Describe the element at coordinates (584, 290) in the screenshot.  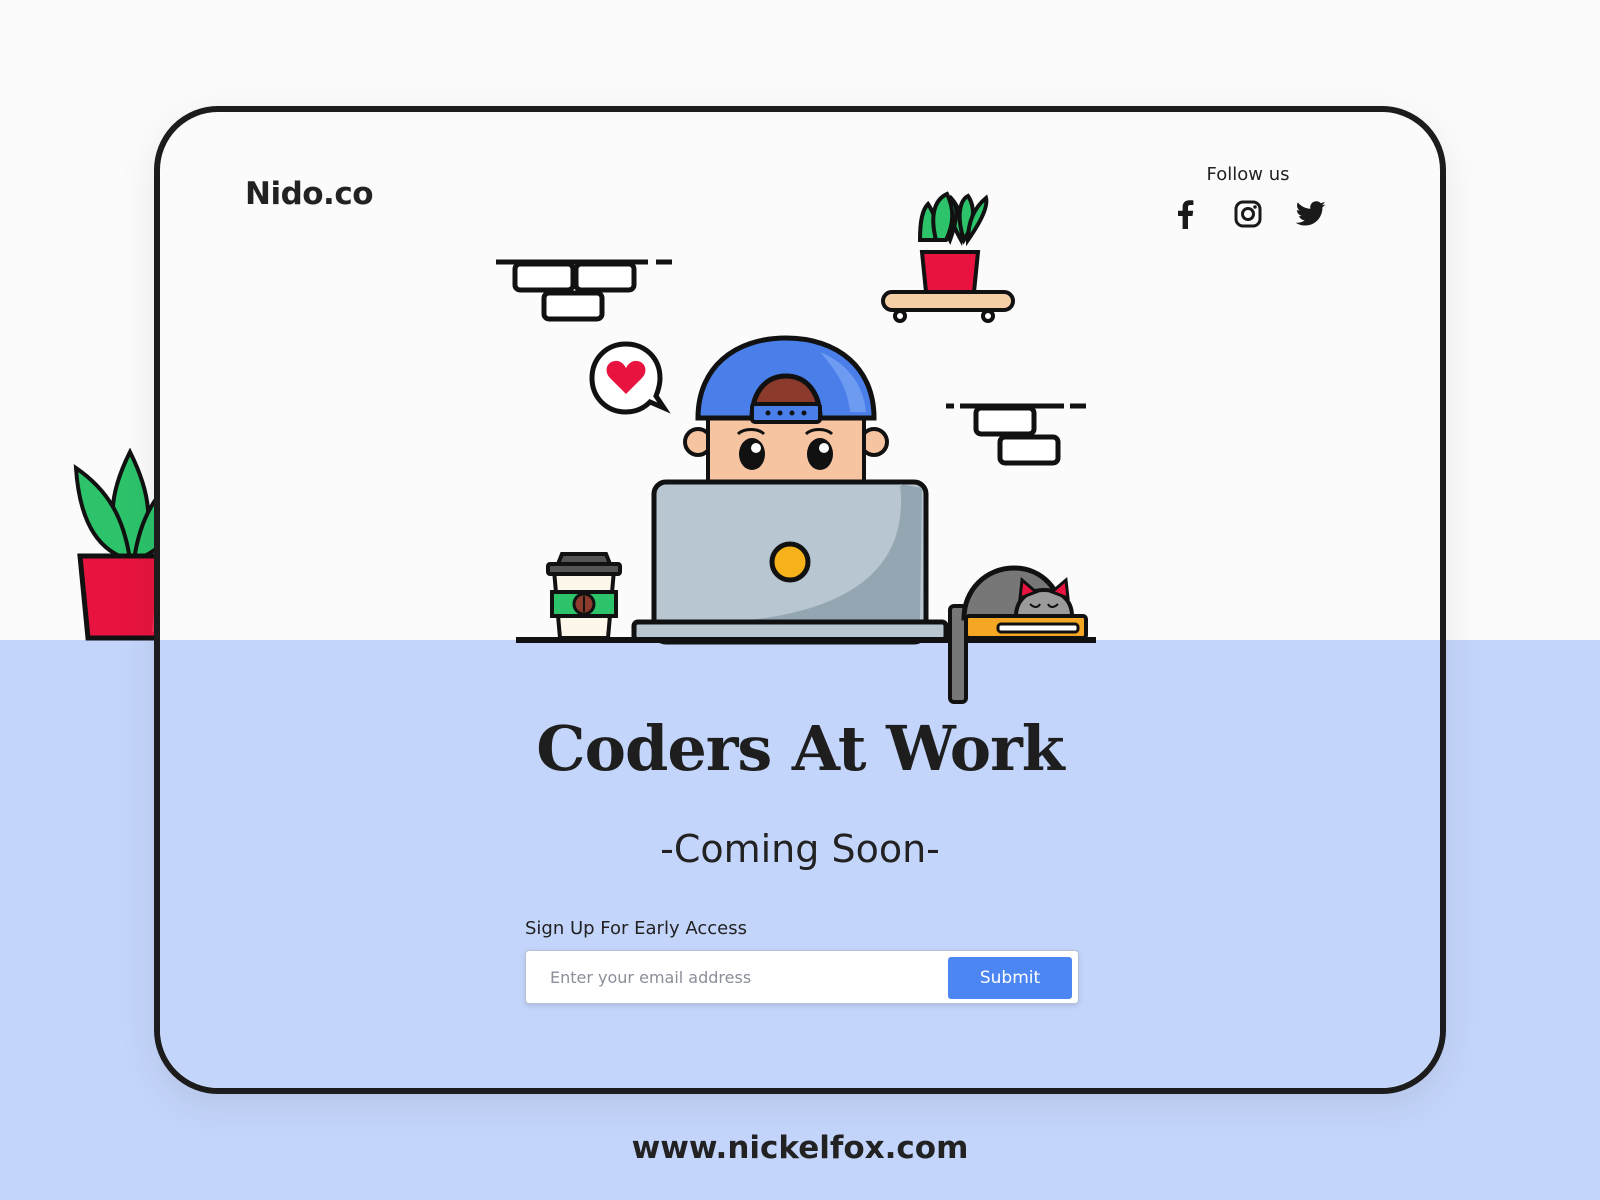
I see `wall-bricks-left-icon` at that location.